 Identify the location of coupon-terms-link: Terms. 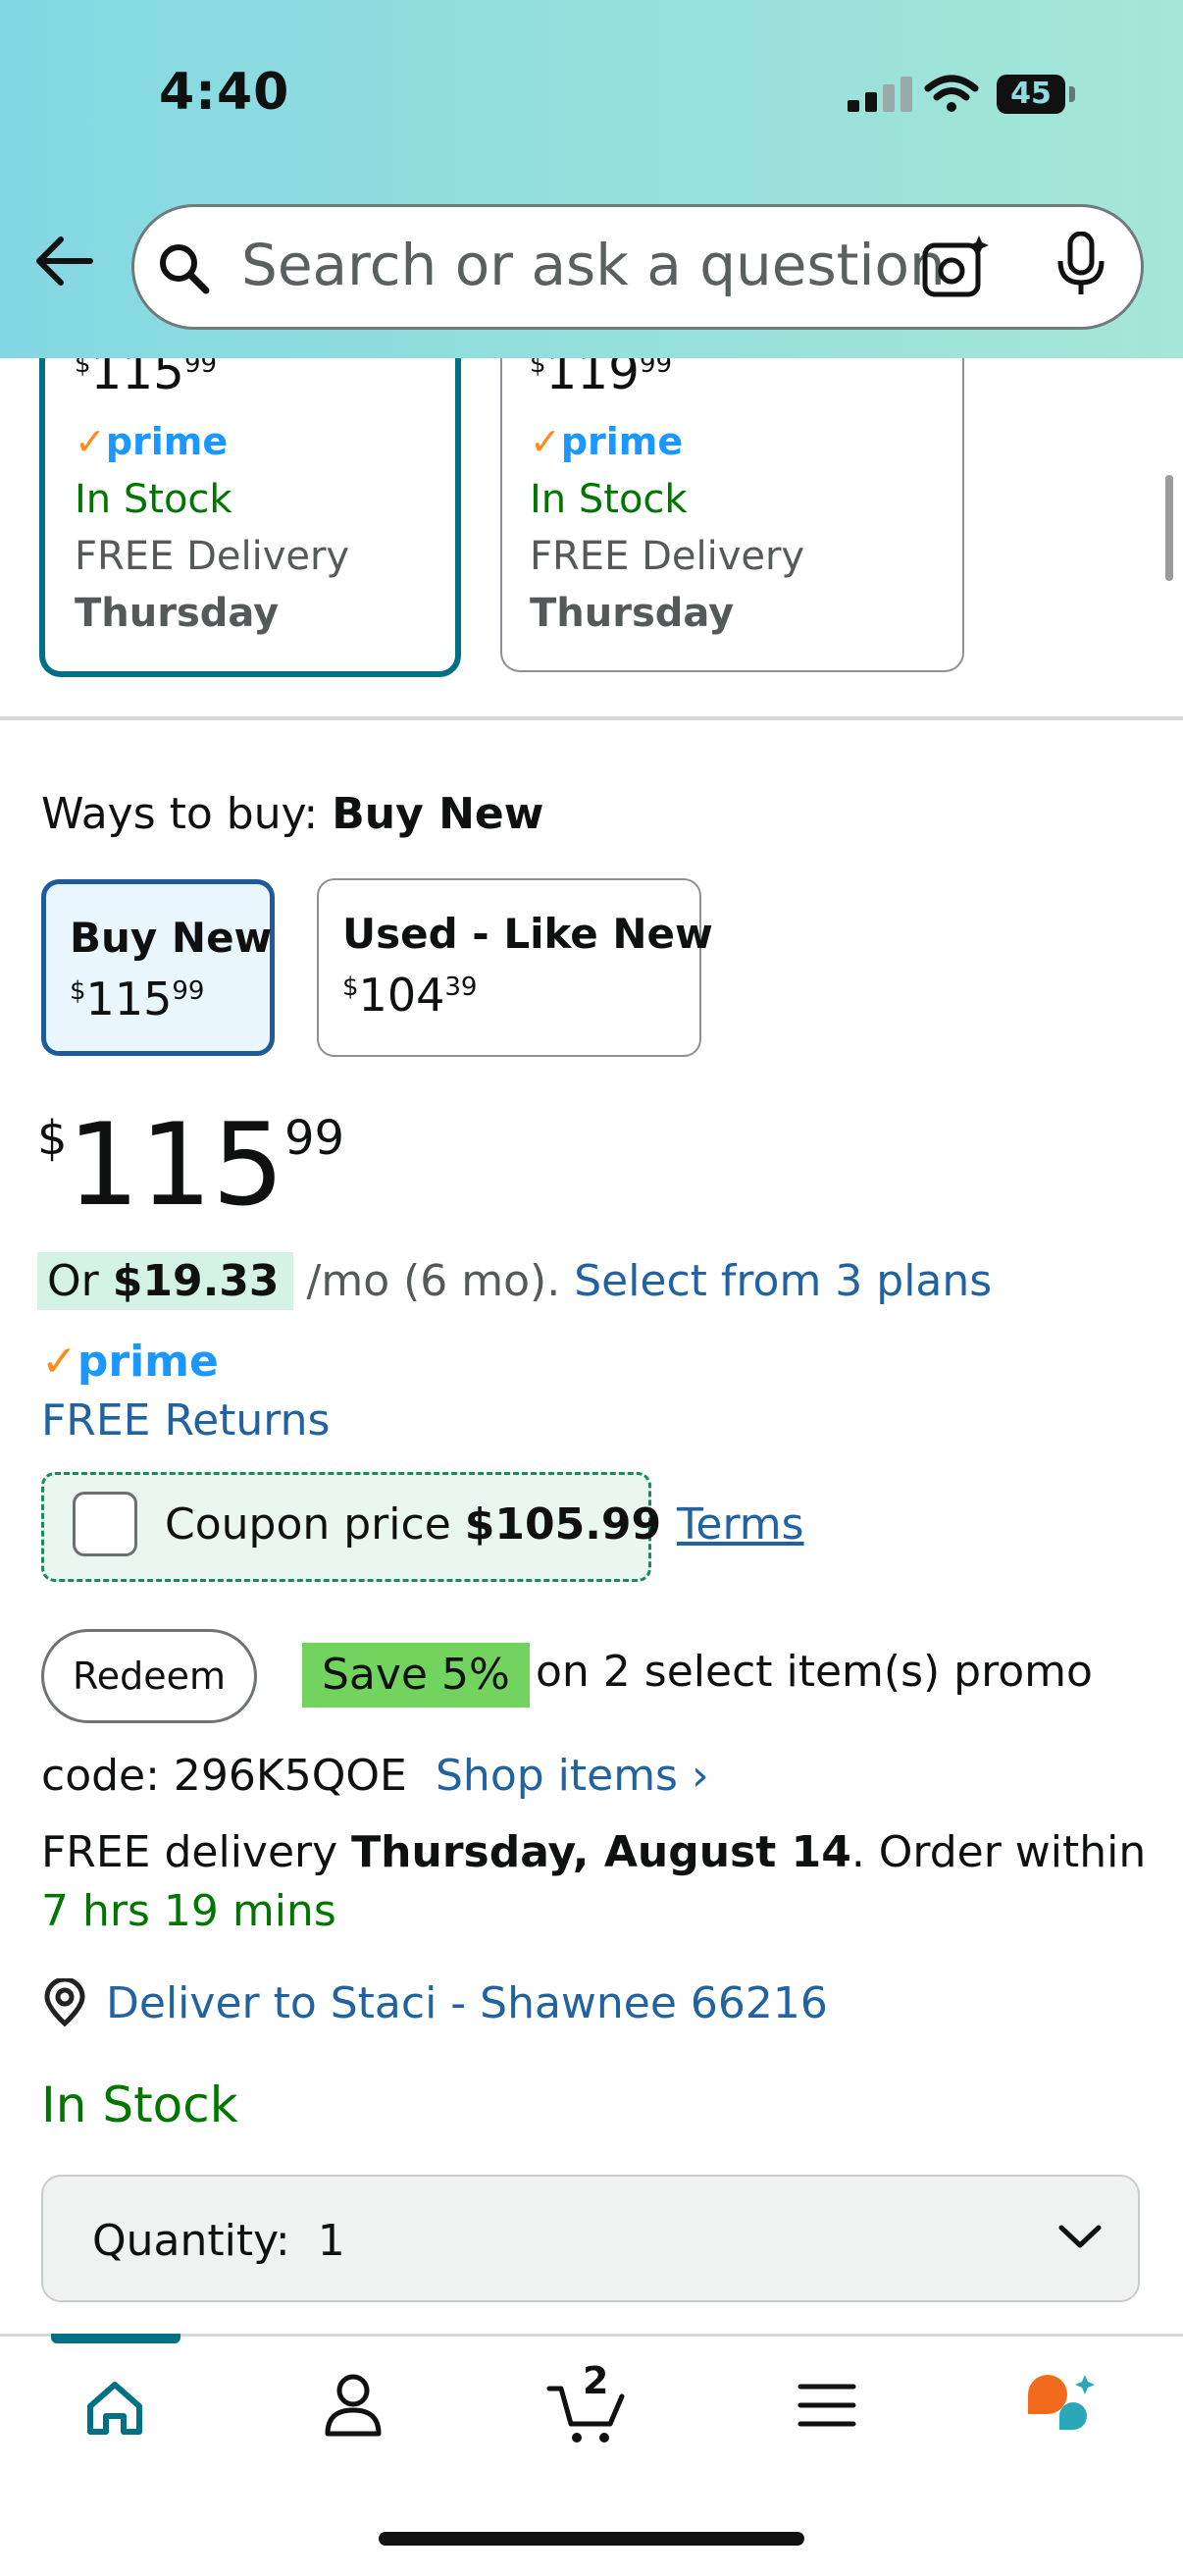
(741, 1524).